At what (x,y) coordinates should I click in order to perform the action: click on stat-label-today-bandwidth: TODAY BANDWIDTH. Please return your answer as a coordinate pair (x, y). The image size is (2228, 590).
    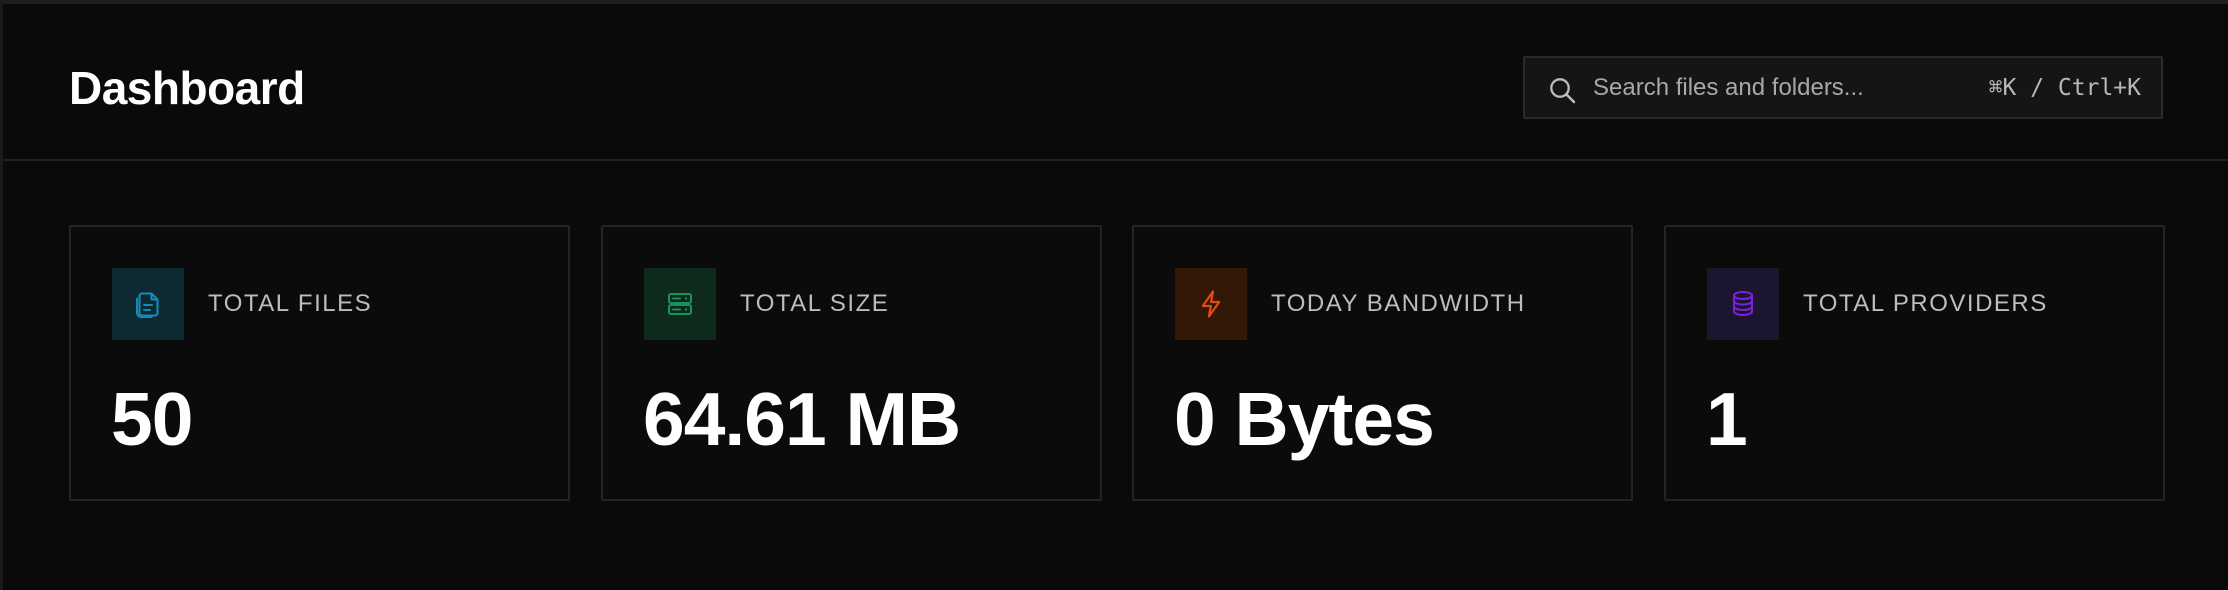
    Looking at the image, I should click on (1398, 303).